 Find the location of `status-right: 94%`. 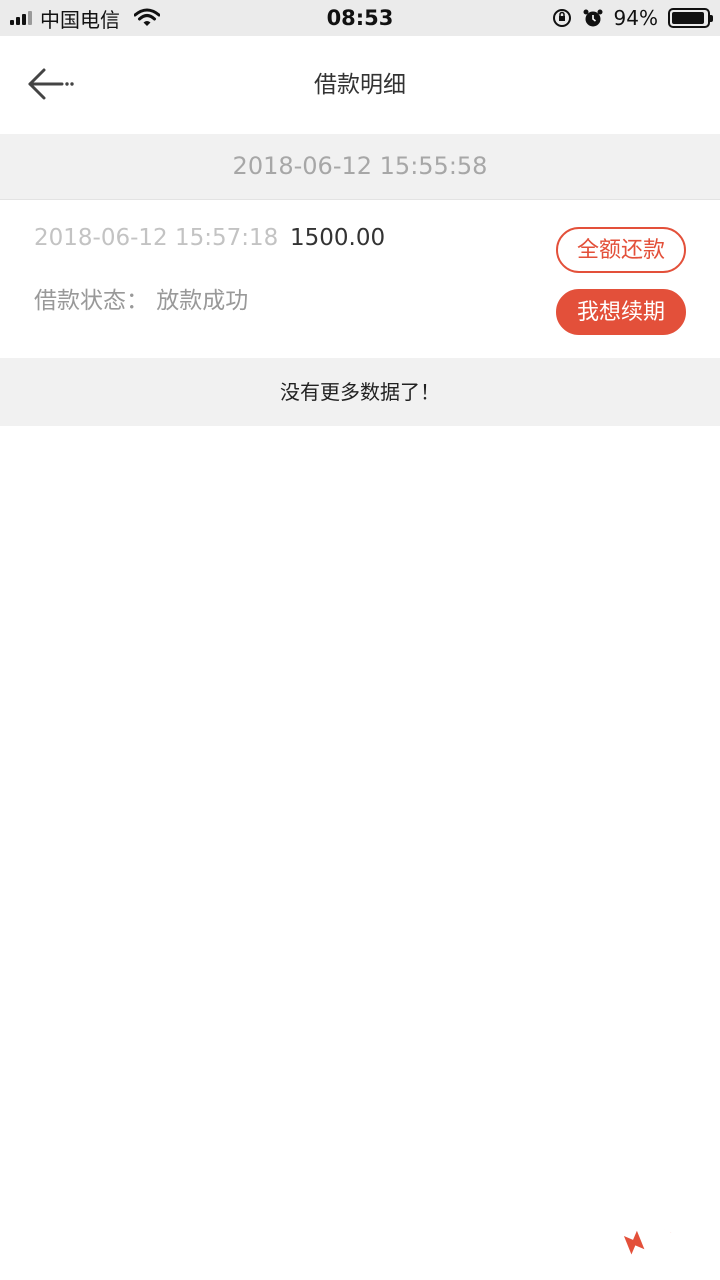

status-right: 94% is located at coordinates (632, 18).